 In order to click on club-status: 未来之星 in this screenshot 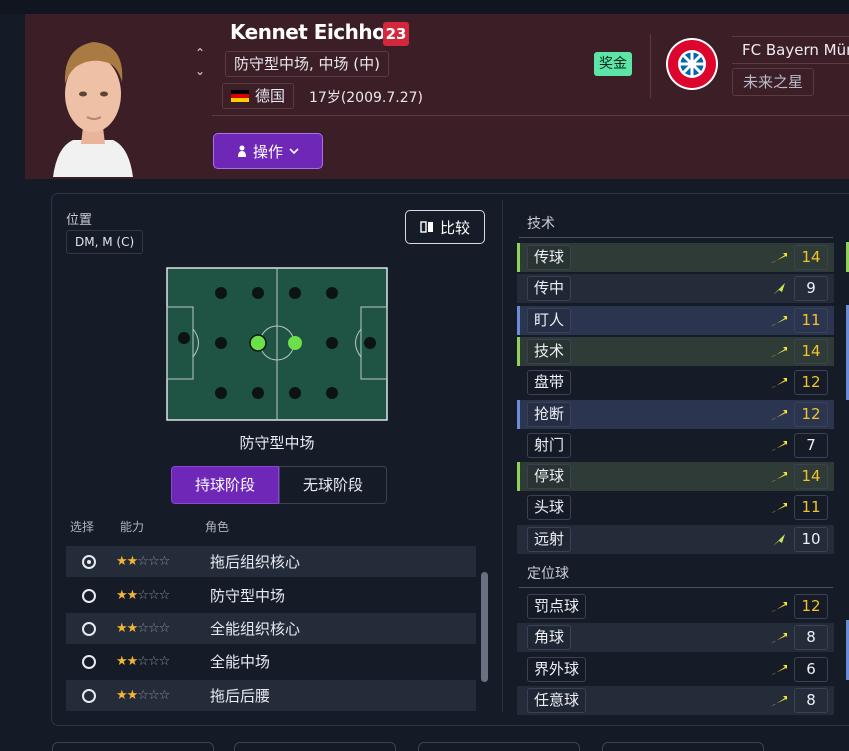, I will do `click(773, 82)`.